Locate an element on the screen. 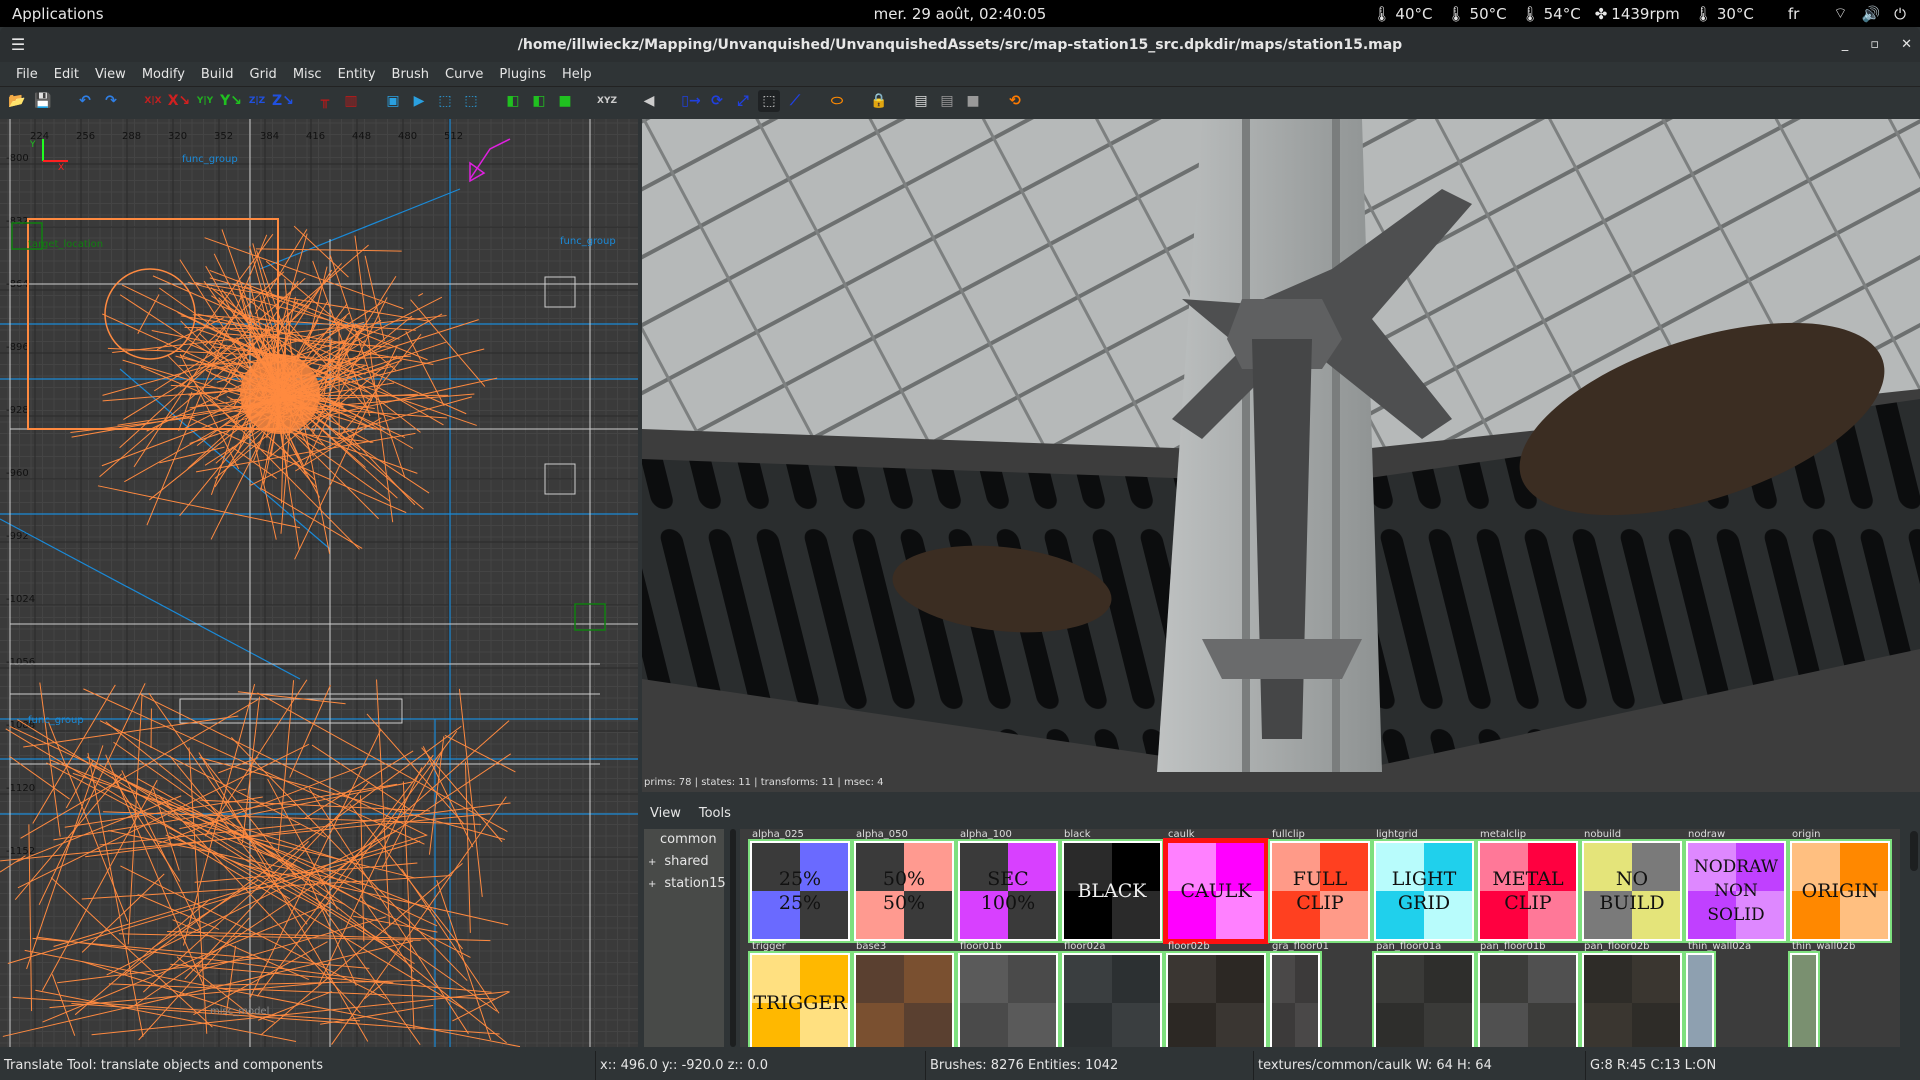  menu-build: Build is located at coordinates (217, 74).